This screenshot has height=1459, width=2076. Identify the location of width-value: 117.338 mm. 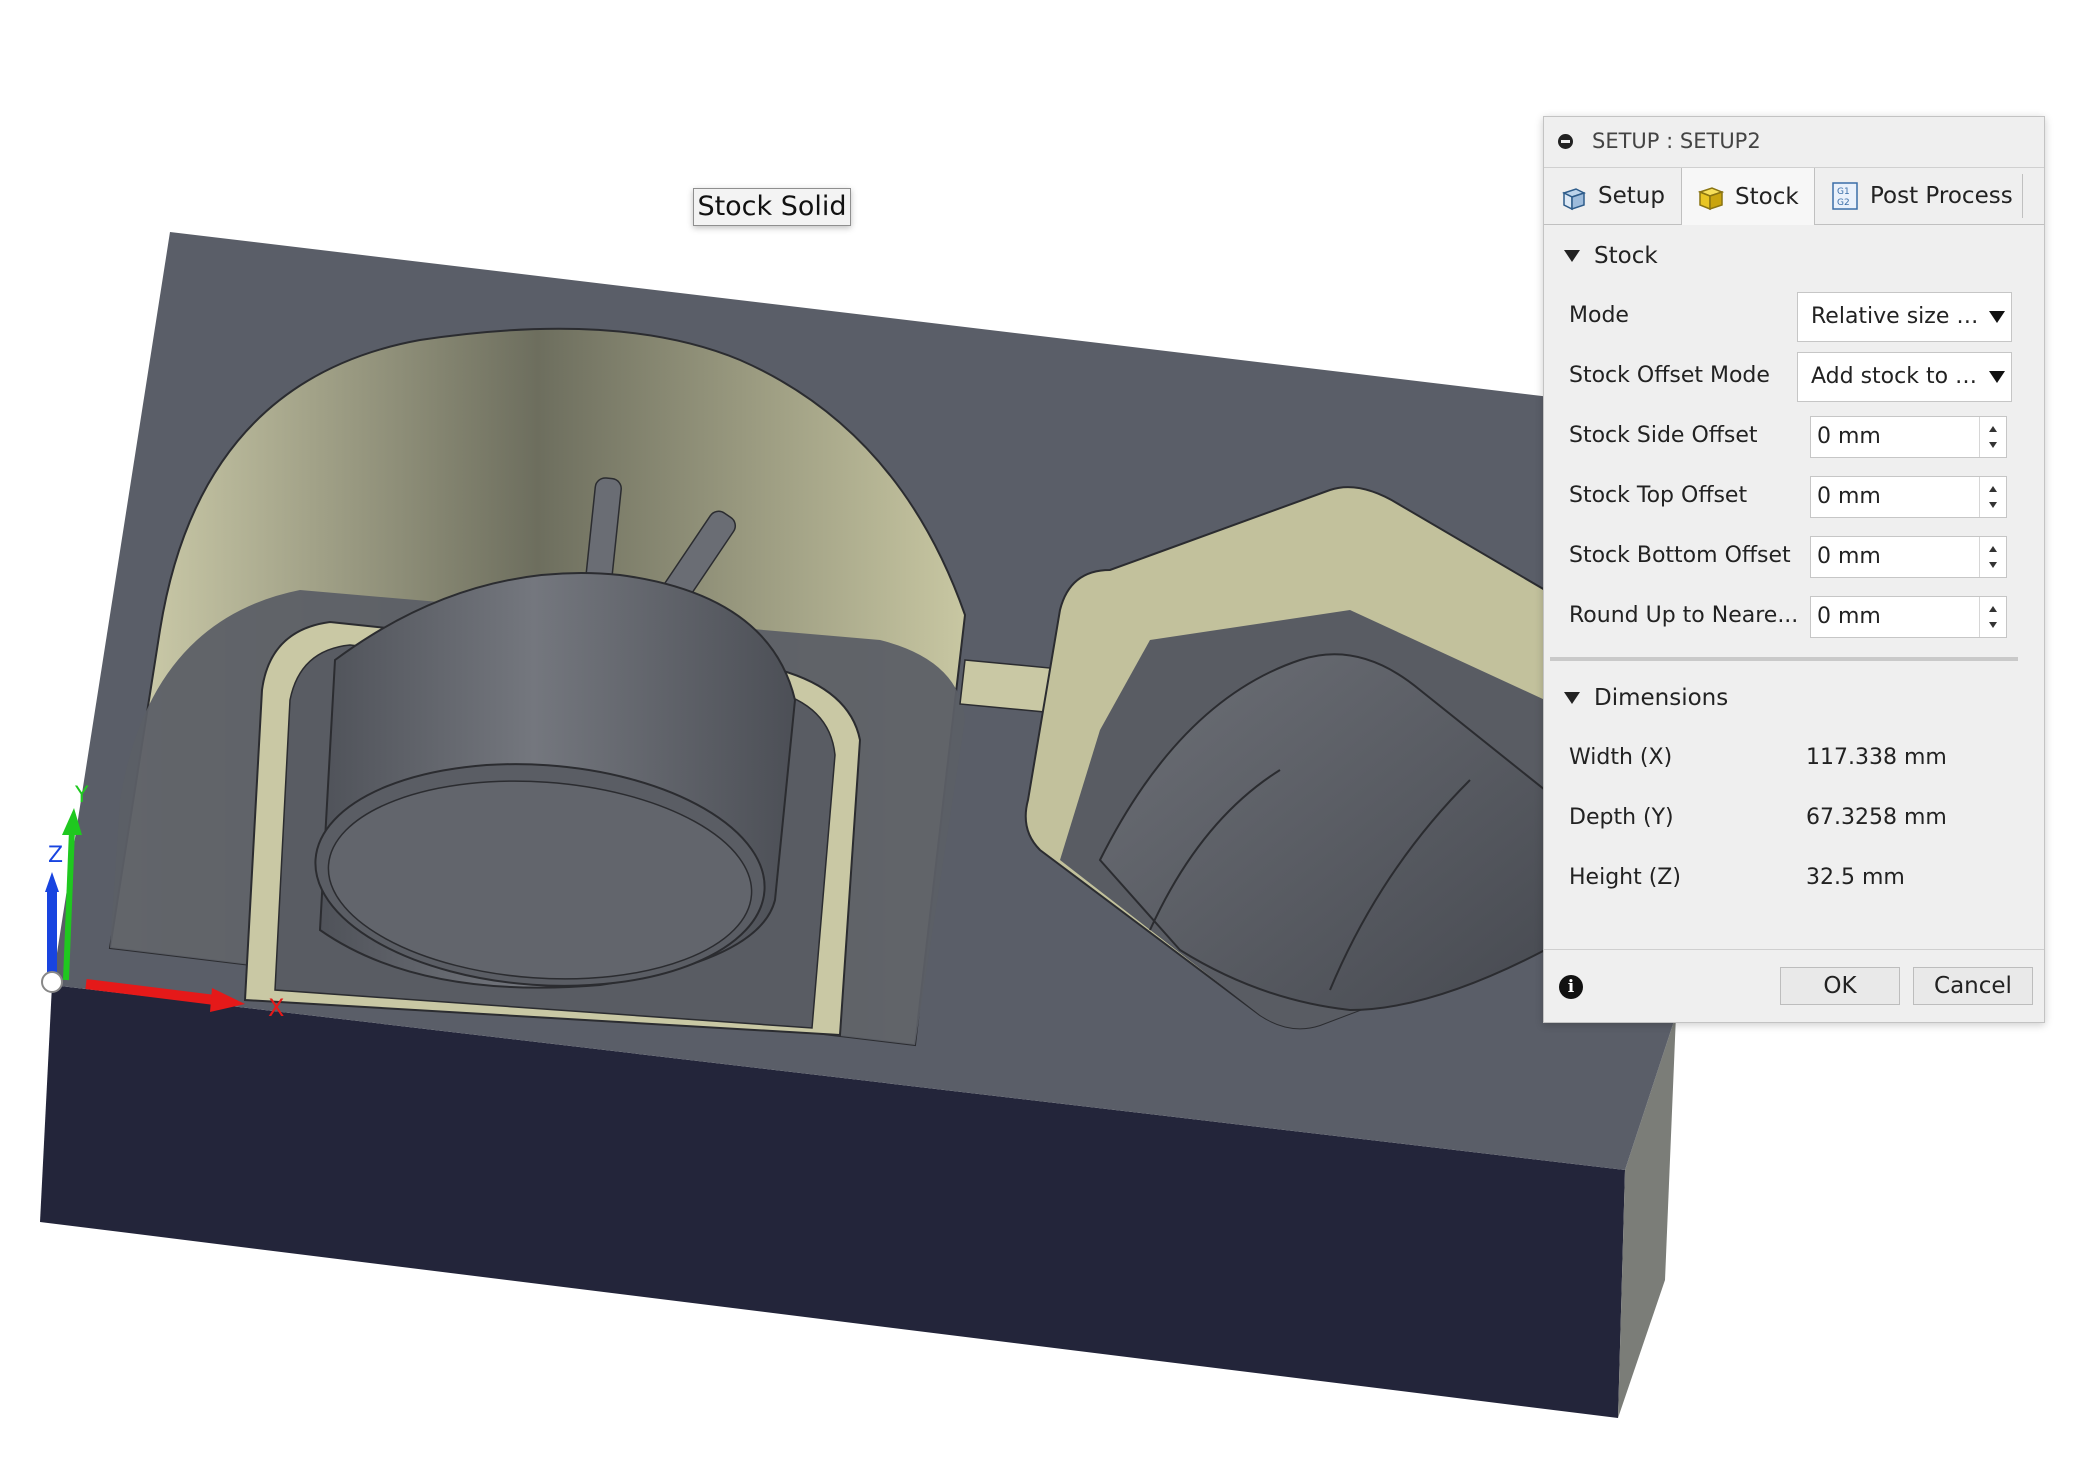
(1876, 757).